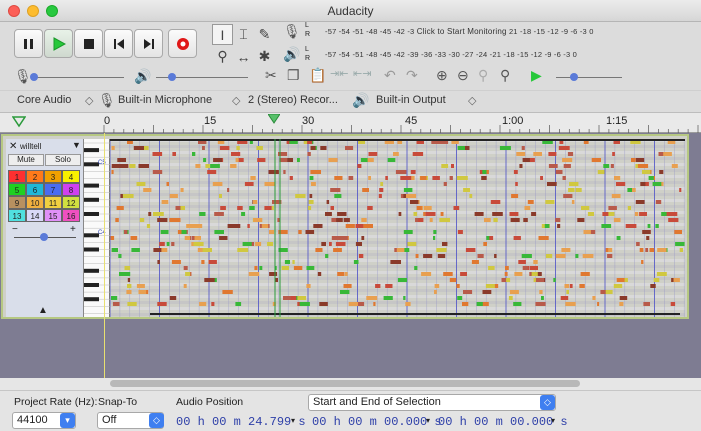 This screenshot has height=431, width=701. Describe the element at coordinates (43, 310) in the screenshot. I see `collapse-track-icon: ▲` at that location.